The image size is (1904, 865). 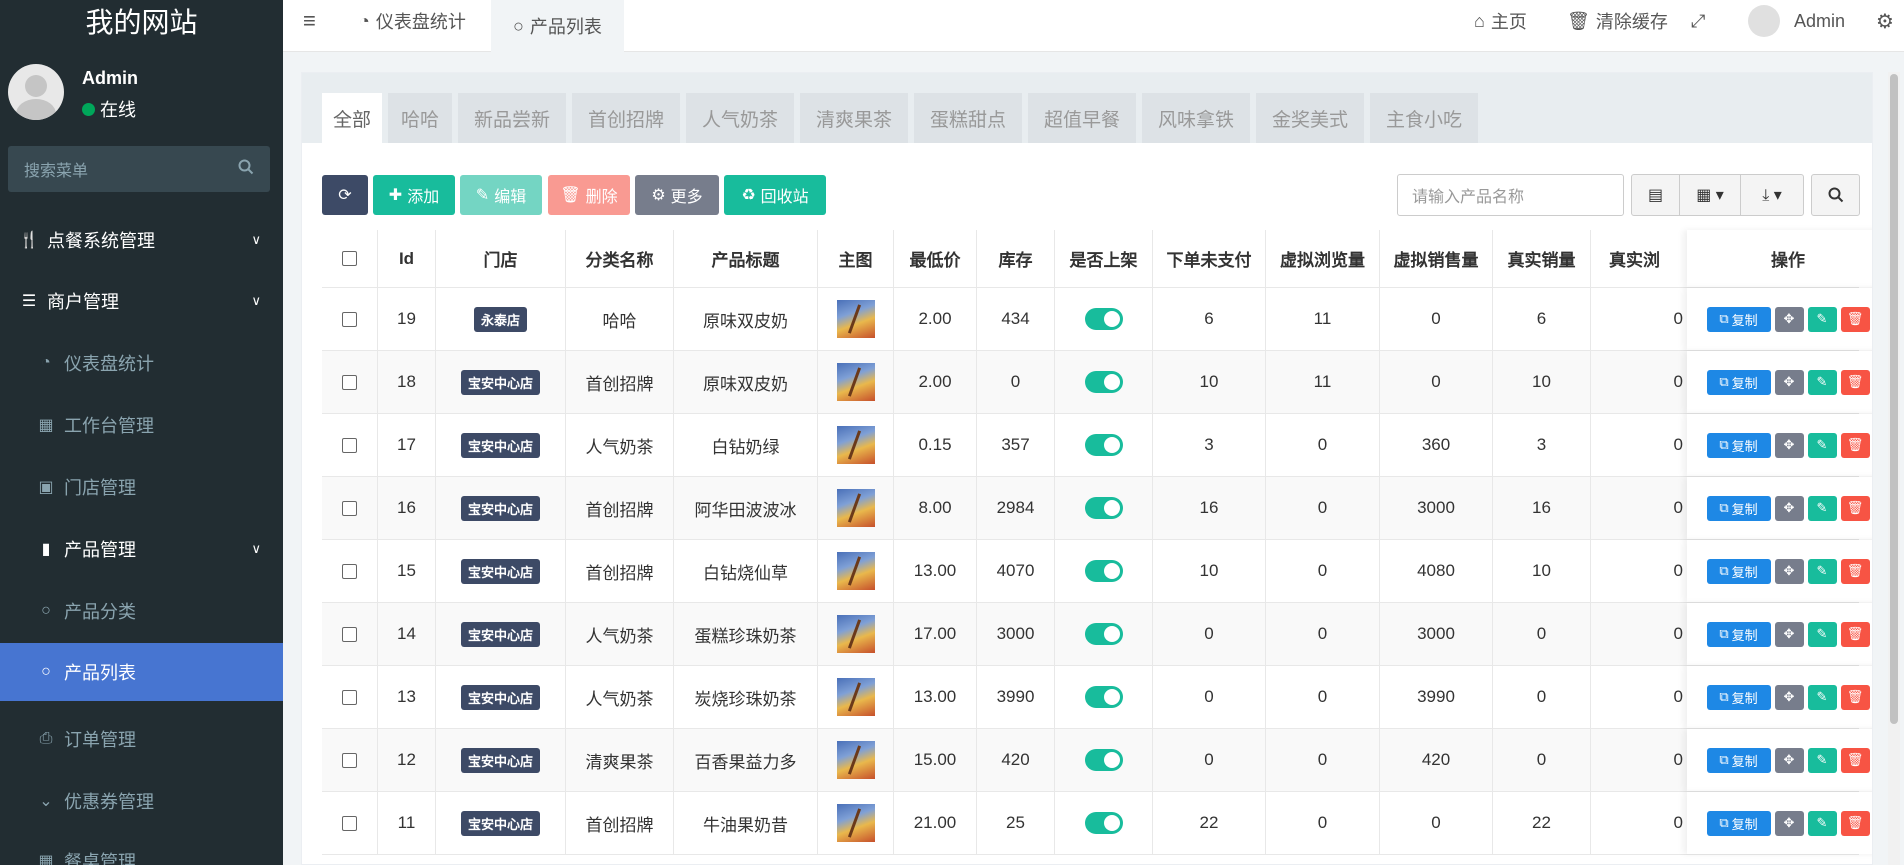 What do you see at coordinates (345, 195) in the screenshot?
I see `refresh-button: ⟳` at bounding box center [345, 195].